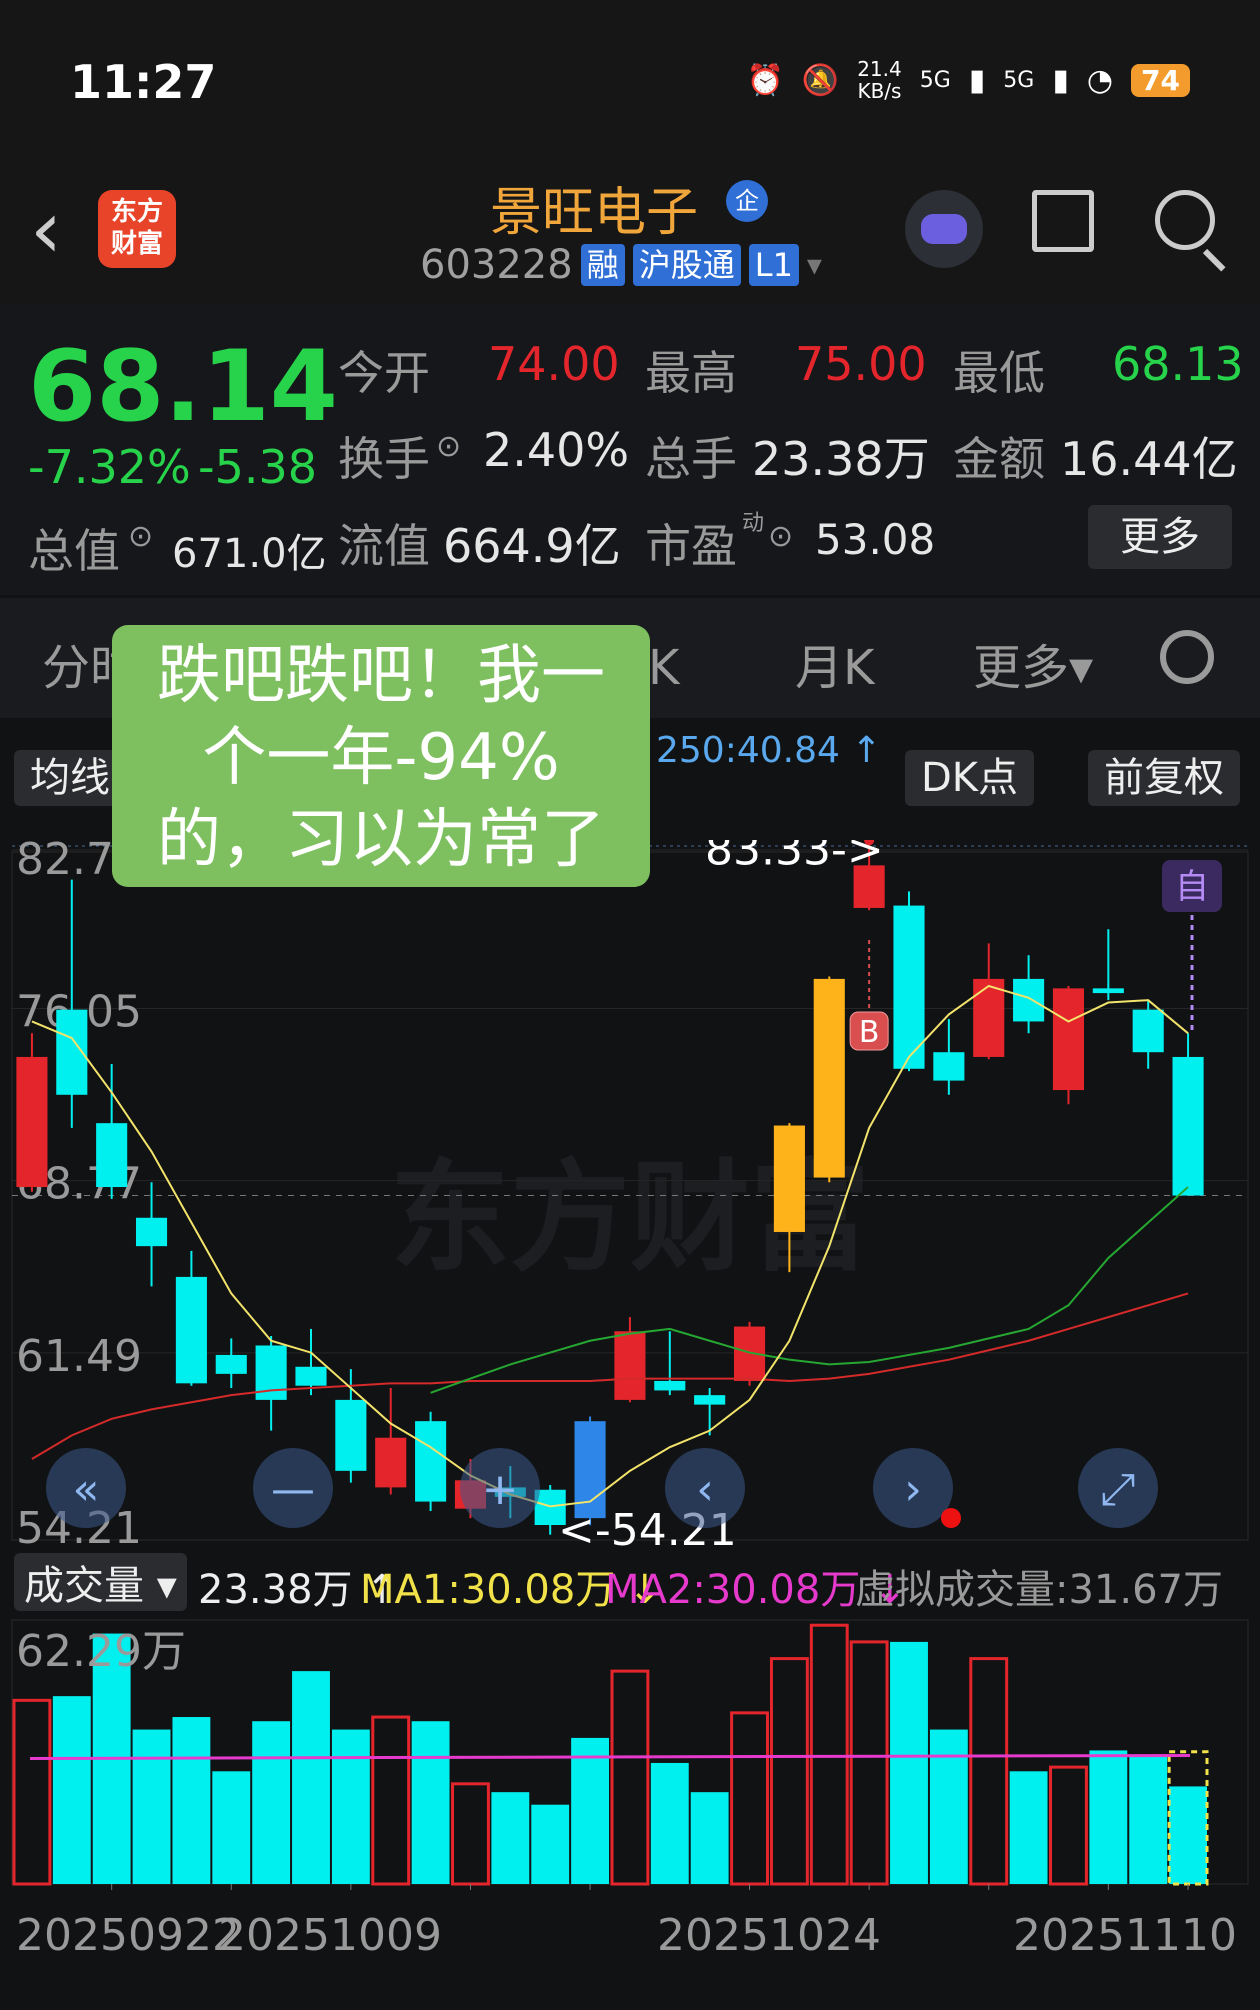 The width and height of the screenshot is (1260, 2010). What do you see at coordinates (1164, 778) in the screenshot?
I see `adjust-button: 前复权` at bounding box center [1164, 778].